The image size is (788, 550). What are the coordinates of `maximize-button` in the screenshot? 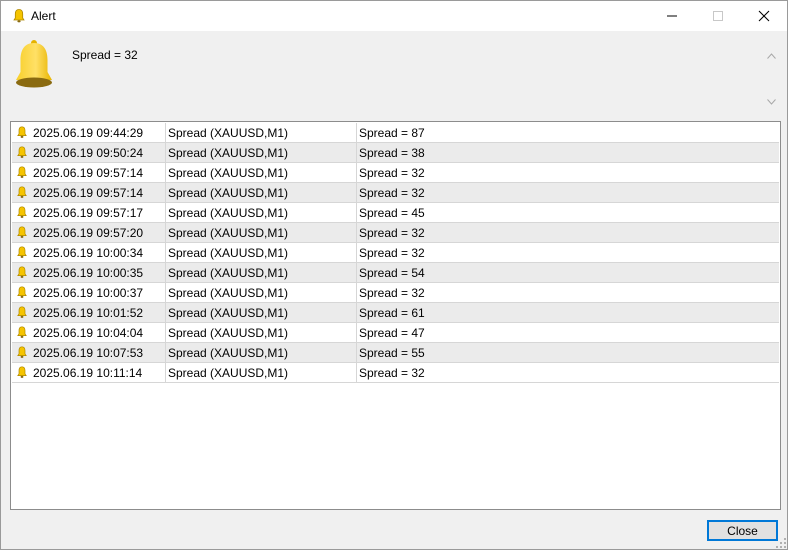 It's located at (718, 16).